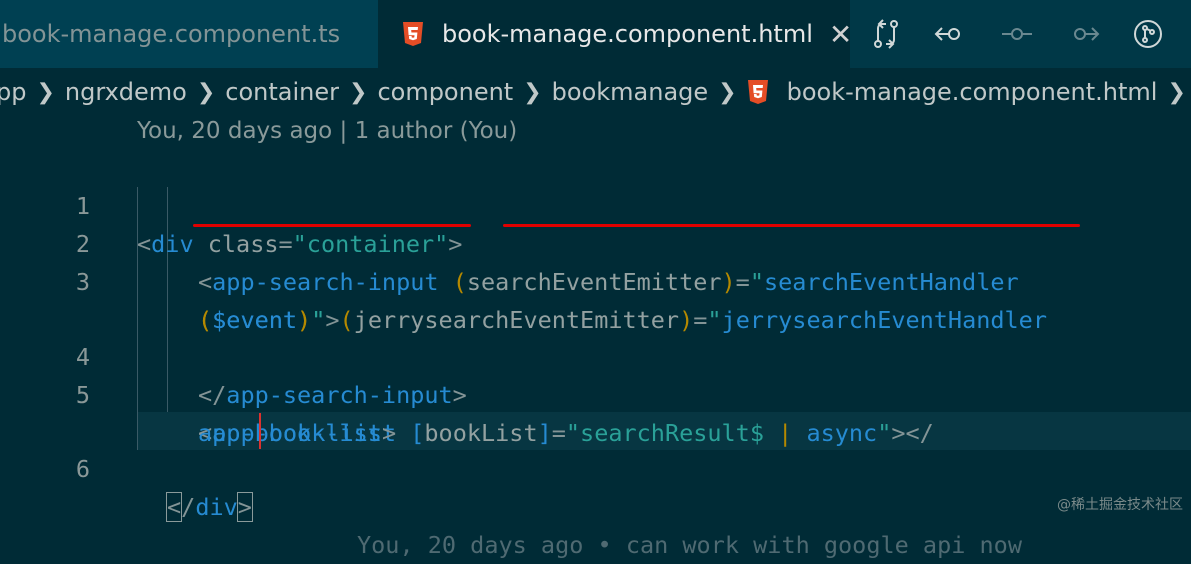 This screenshot has width=1191, height=564. What do you see at coordinates (327, 131) in the screenshot?
I see `codelens-authors: You, 20 days ago | 1 author (You)` at bounding box center [327, 131].